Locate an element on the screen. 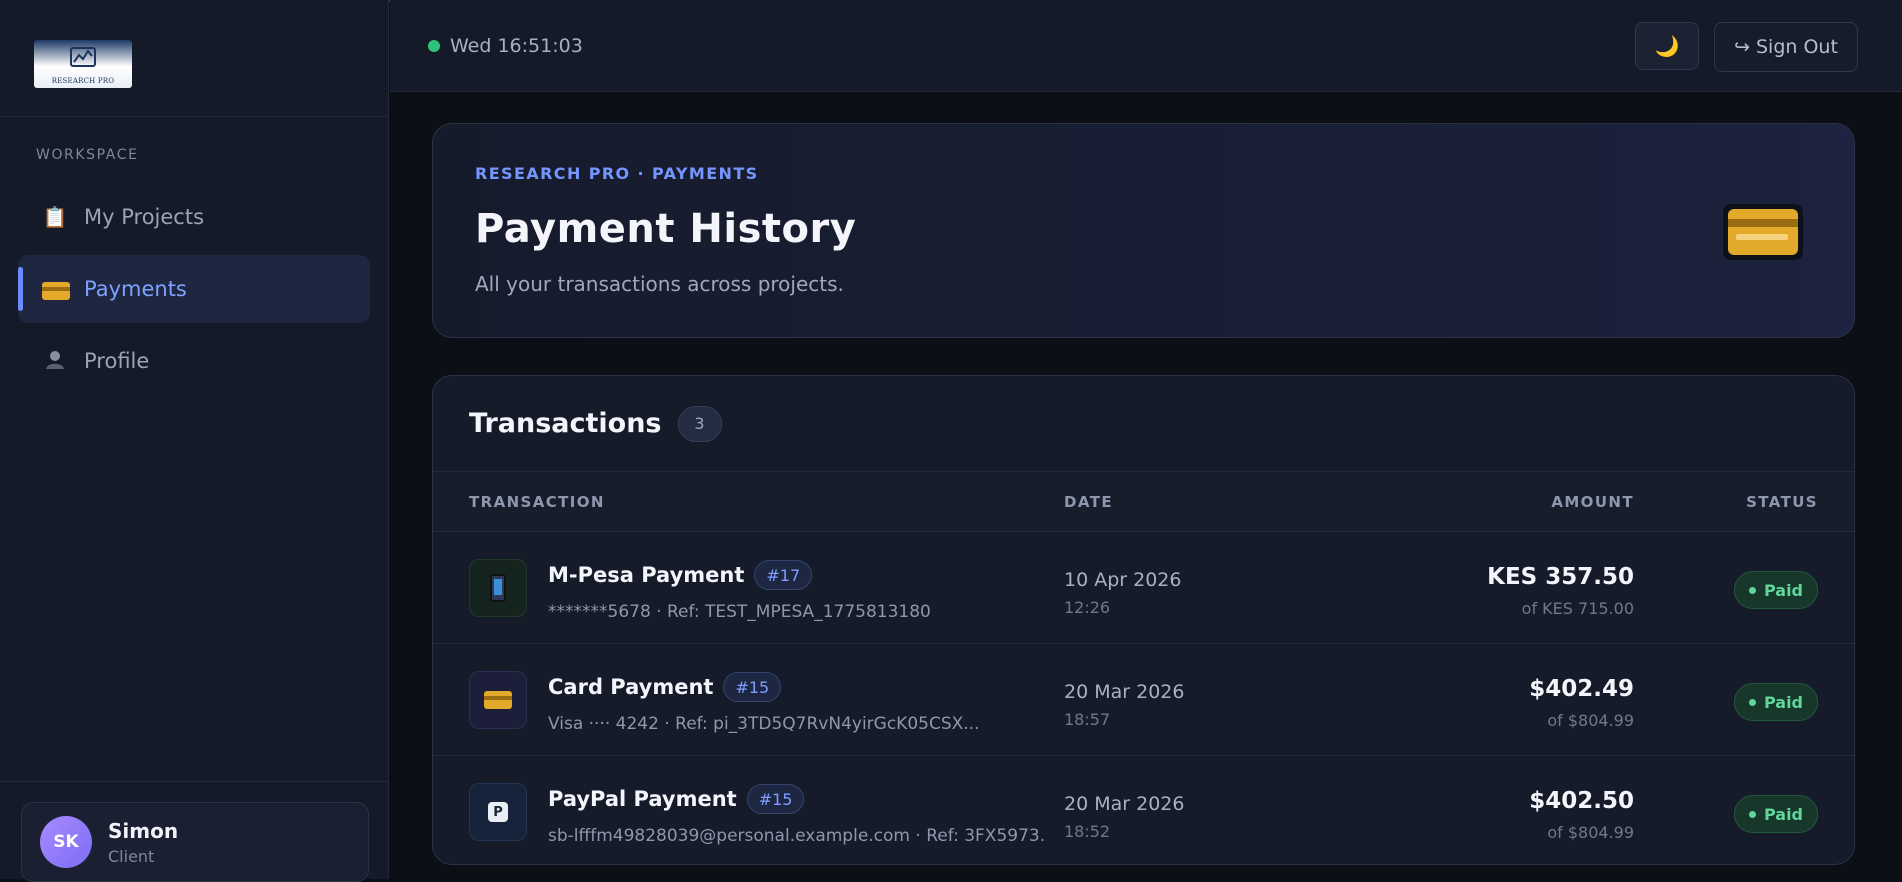 The height and width of the screenshot is (882, 1902). sidebar-item-profile: Profile is located at coordinates (194, 361).